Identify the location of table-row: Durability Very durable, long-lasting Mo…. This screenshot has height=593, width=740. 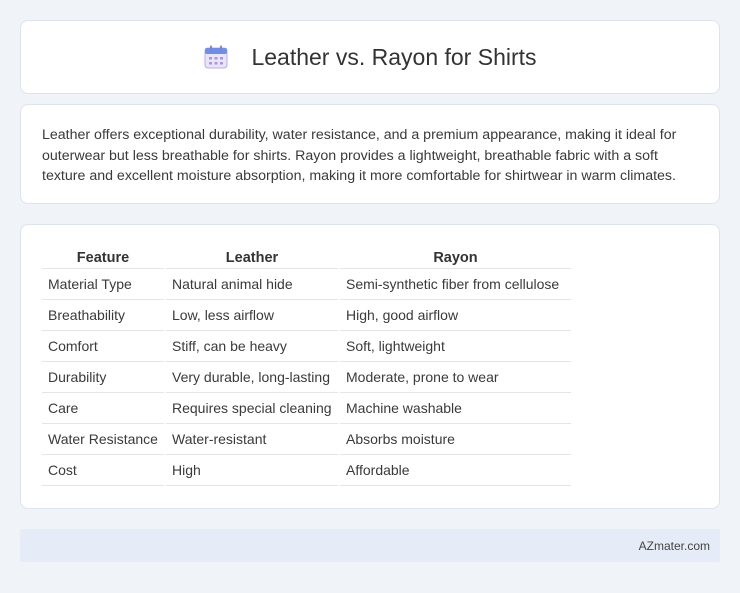
(306, 377).